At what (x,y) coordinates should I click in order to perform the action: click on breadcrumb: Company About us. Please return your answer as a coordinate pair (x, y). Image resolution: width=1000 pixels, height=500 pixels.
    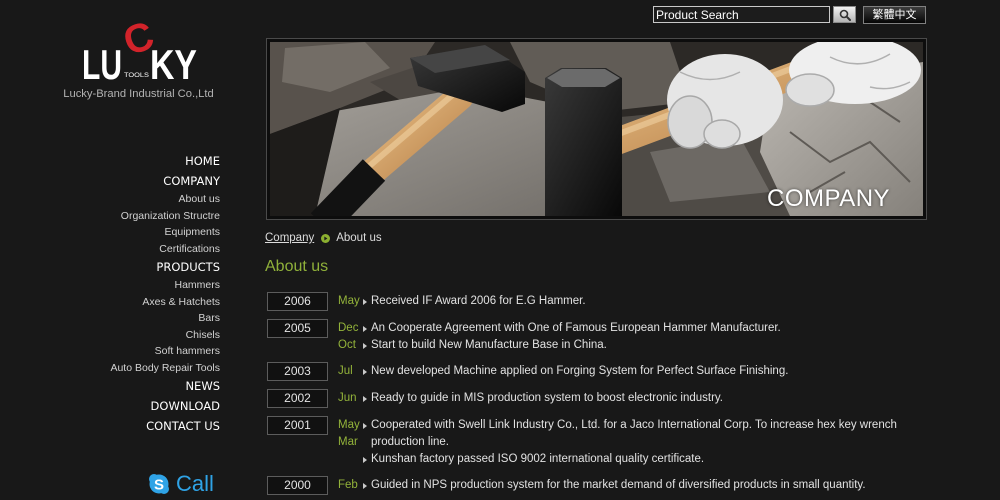
    Looking at the image, I should click on (323, 238).